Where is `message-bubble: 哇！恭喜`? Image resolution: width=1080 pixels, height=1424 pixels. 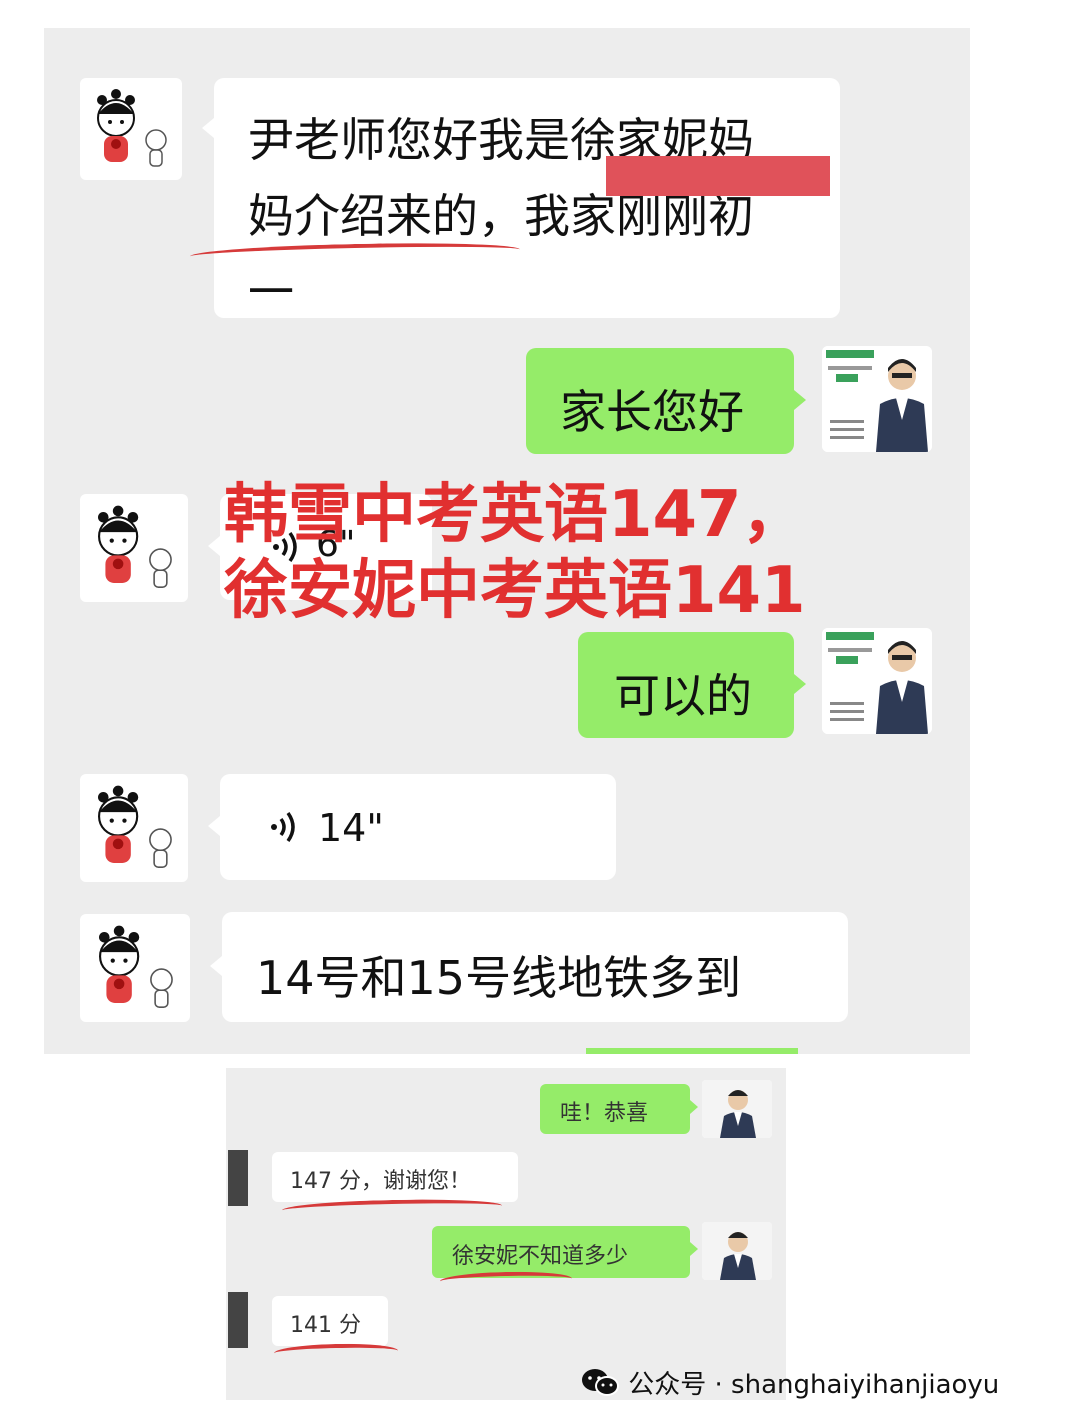
message-bubble: 哇！恭喜 is located at coordinates (615, 1109).